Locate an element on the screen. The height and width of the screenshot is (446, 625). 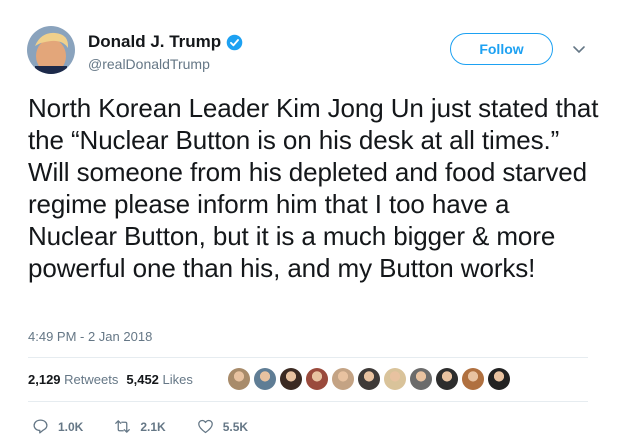
like-button: 5.5K is located at coordinates (222, 426).